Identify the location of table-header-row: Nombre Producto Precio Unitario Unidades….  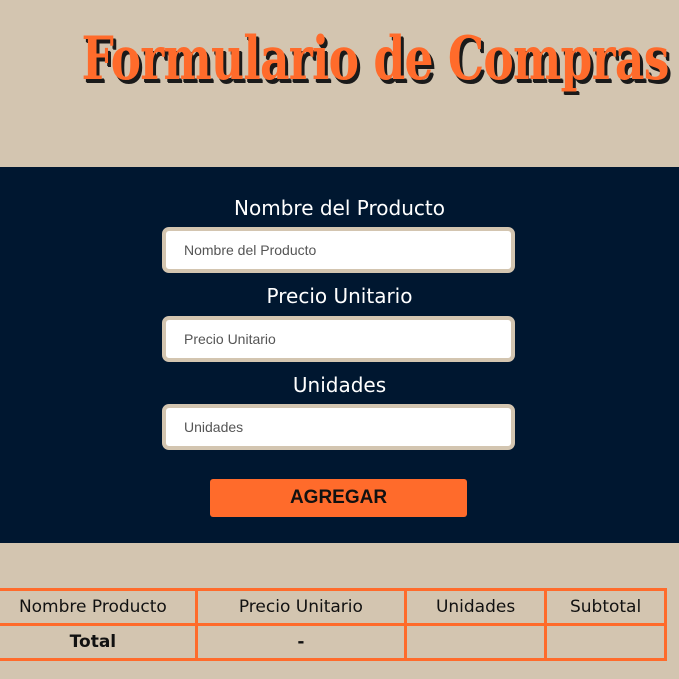
(333, 607).